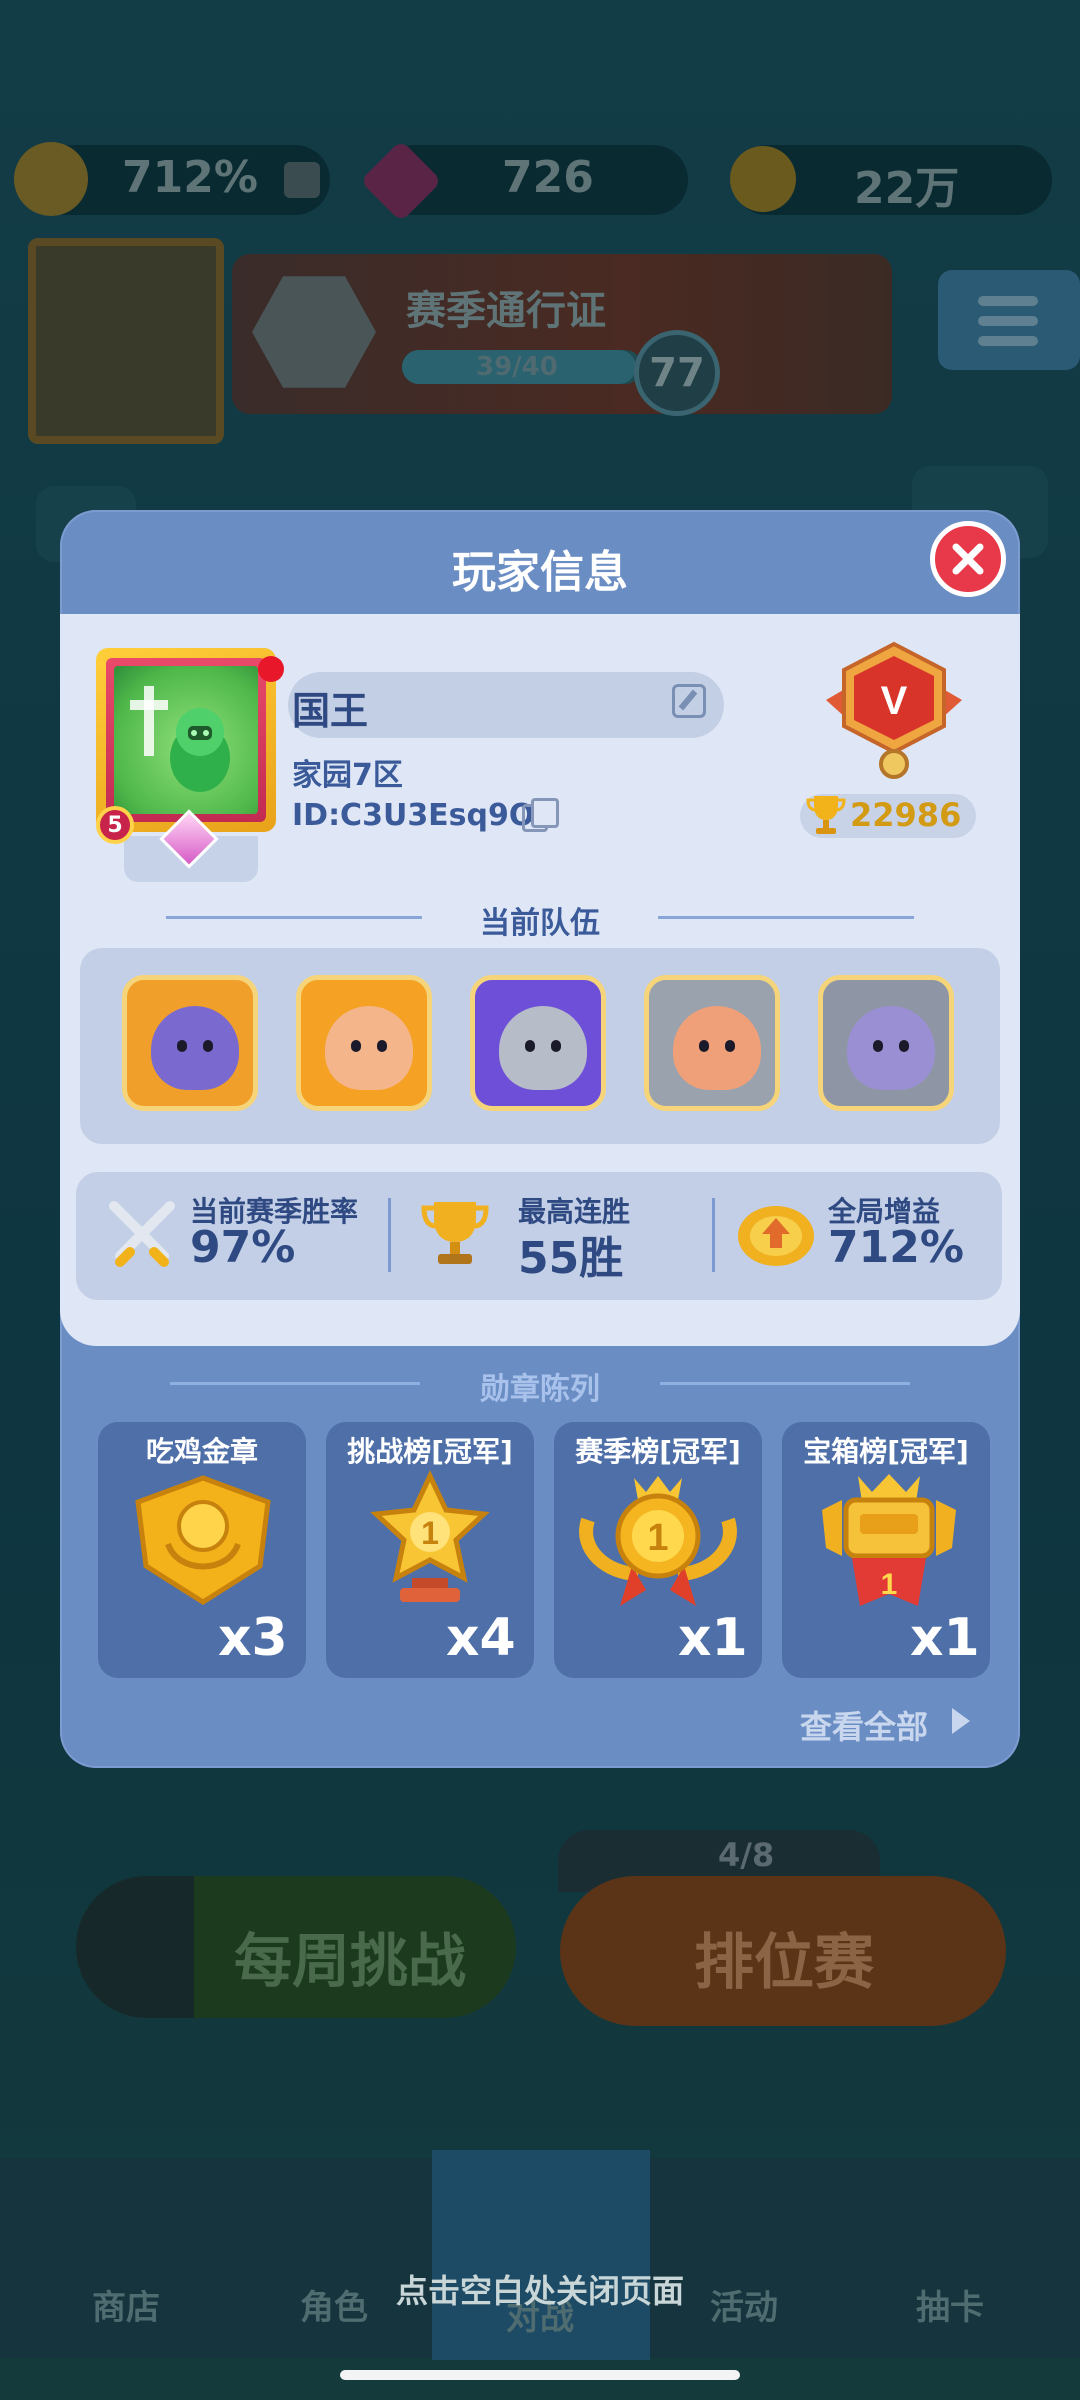  I want to click on player-home: 家园7区, so click(347, 775).